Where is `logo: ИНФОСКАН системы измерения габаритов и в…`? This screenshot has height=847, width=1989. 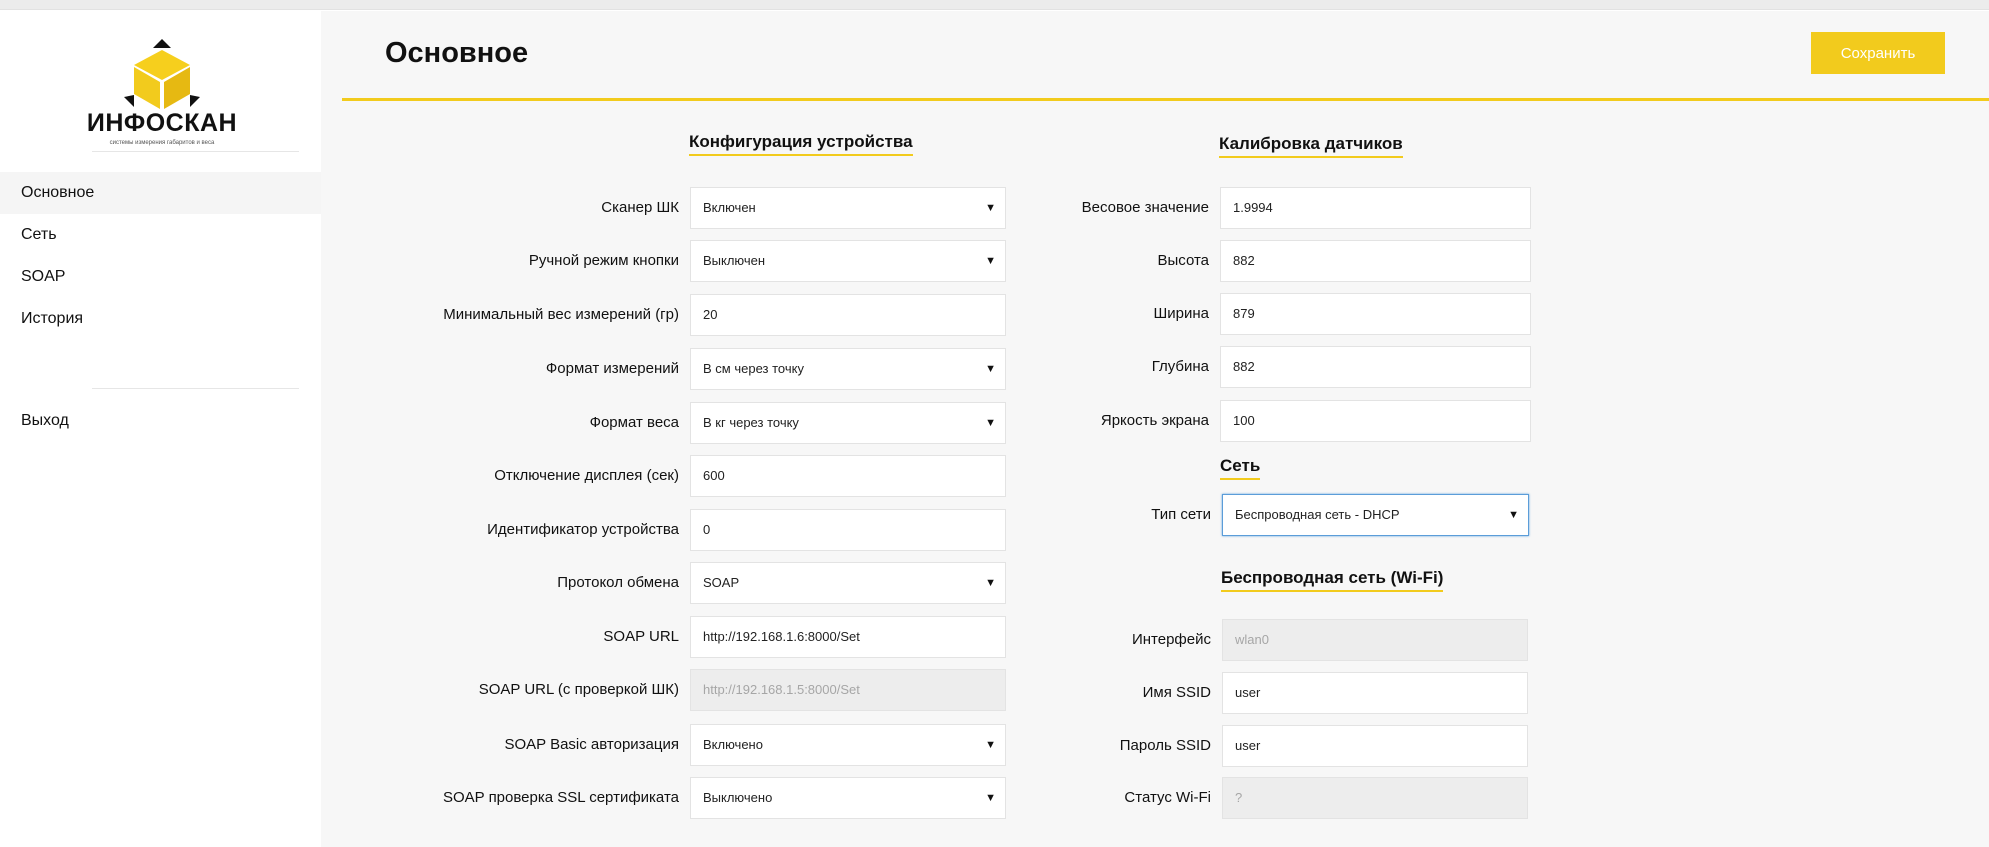 logo: ИНФОСКАН системы измерения габаритов и в… is located at coordinates (162, 93).